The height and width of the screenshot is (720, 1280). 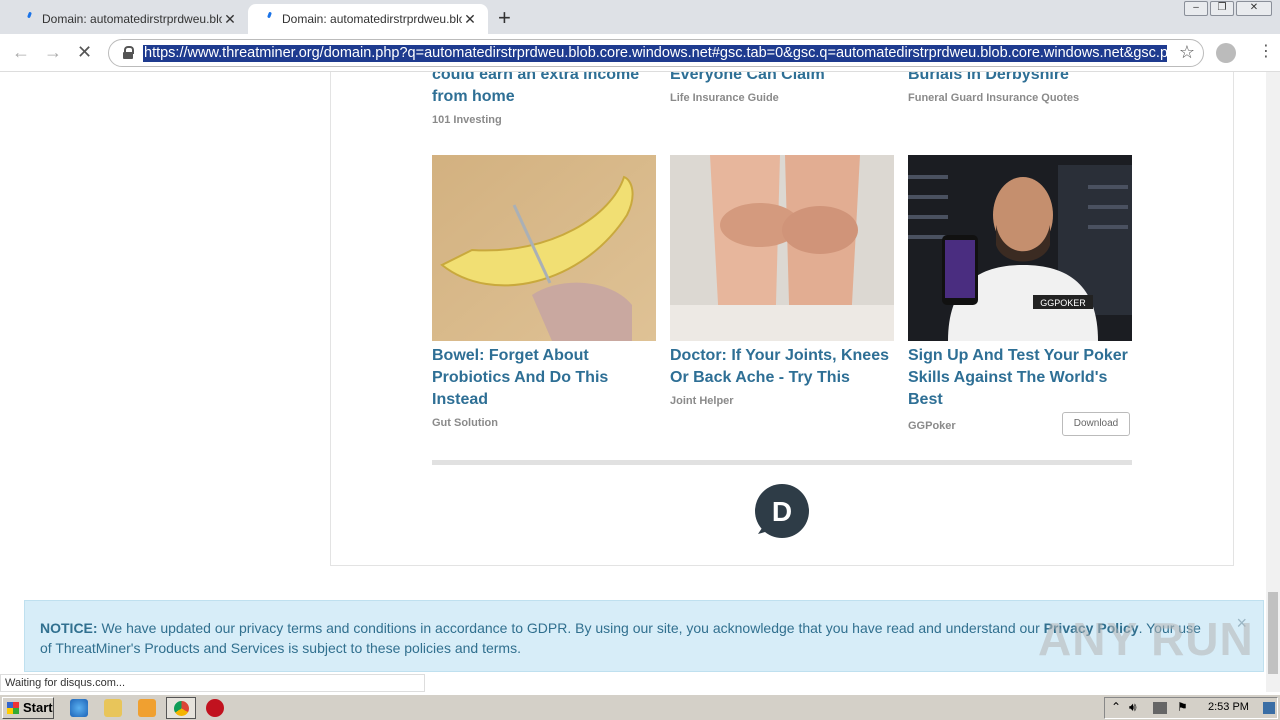 I want to click on show-desktop-icon, so click(x=1269, y=708).